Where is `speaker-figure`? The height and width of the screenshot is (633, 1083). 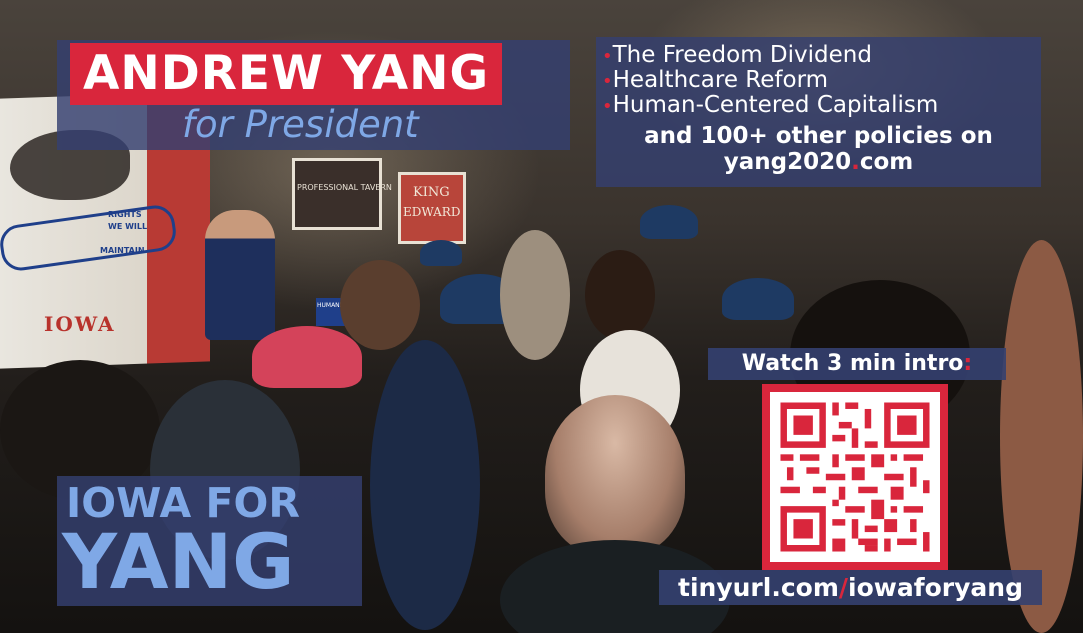 speaker-figure is located at coordinates (240, 275).